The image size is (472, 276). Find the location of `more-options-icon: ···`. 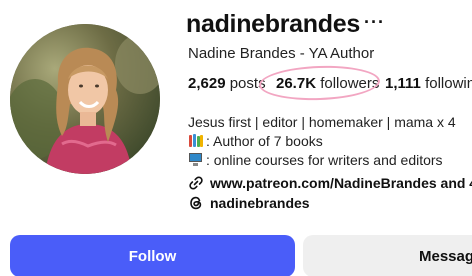

more-options-icon: ··· is located at coordinates (374, 22).